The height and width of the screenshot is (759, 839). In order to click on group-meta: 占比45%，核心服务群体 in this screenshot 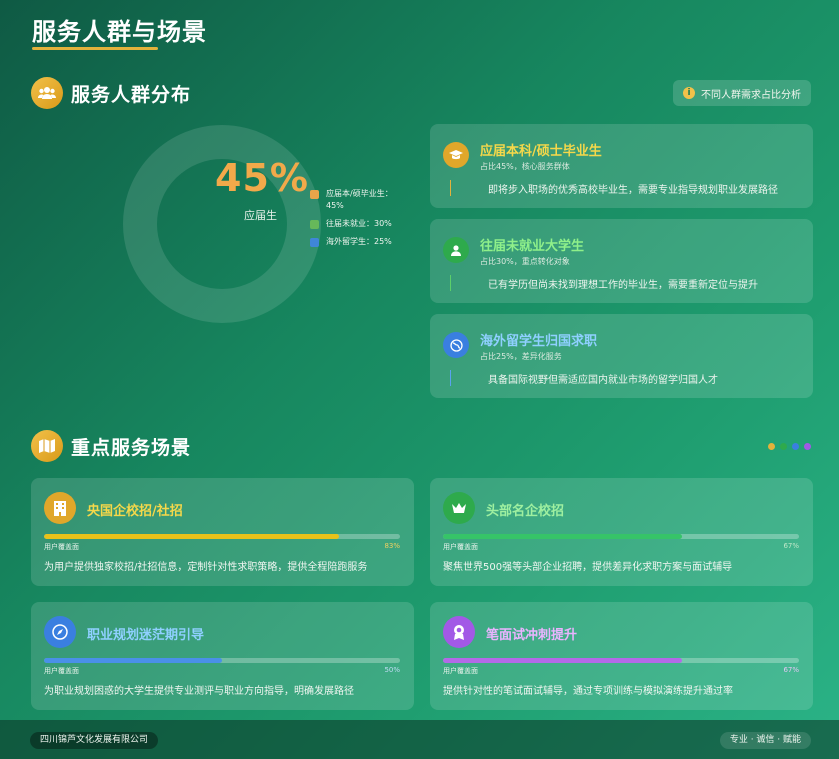, I will do `click(525, 166)`.